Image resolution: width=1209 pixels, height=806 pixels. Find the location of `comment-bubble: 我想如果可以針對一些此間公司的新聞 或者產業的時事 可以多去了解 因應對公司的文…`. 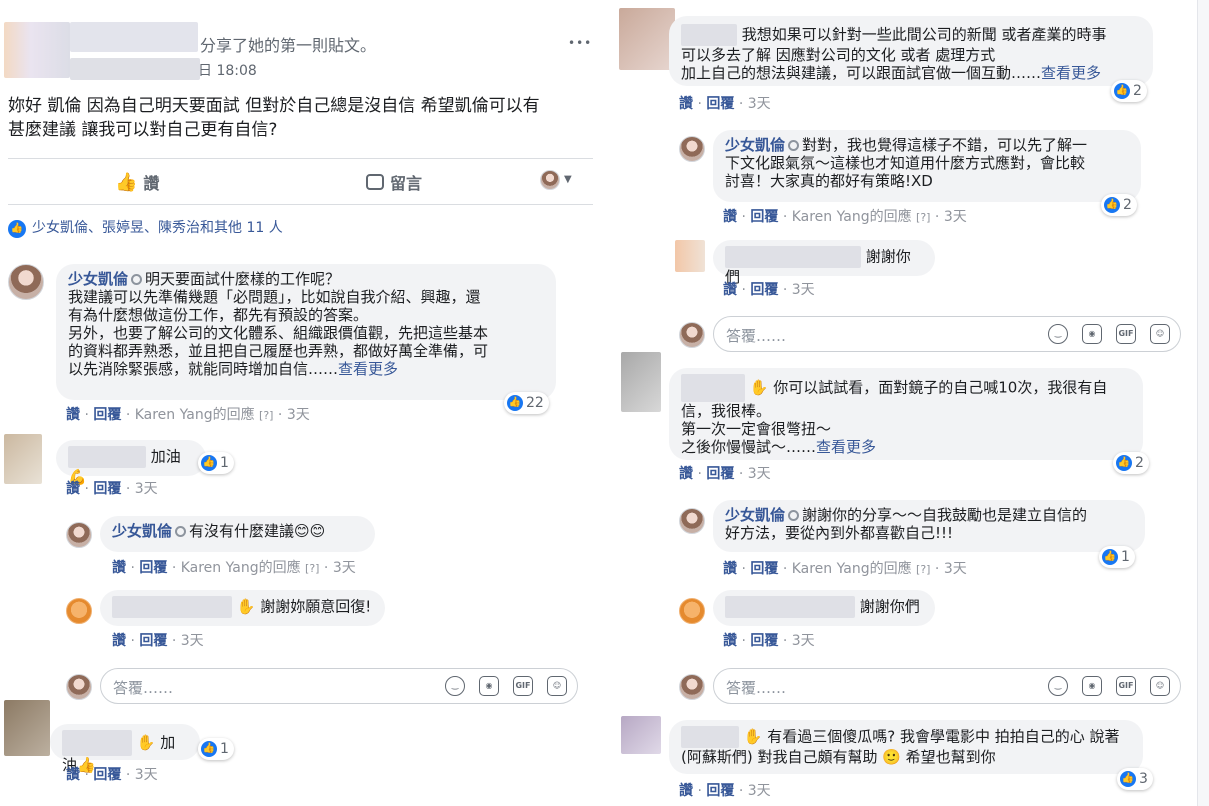

comment-bubble: 我想如果可以針對一些此間公司的新聞 或者產業的時事 可以多去了解 因應對公司的文… is located at coordinates (911, 51).